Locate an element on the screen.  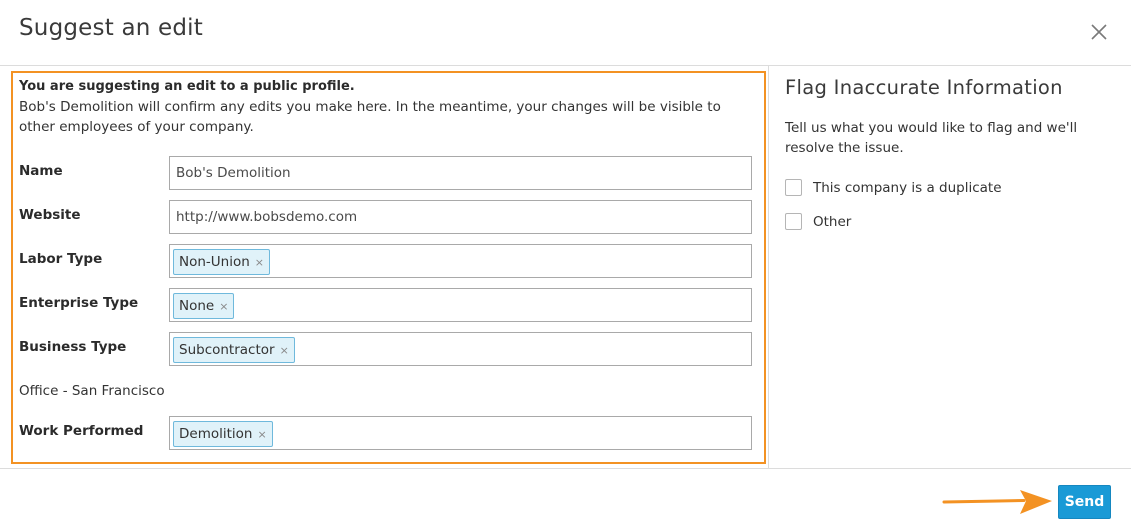
other-checkbox is located at coordinates (793, 221).